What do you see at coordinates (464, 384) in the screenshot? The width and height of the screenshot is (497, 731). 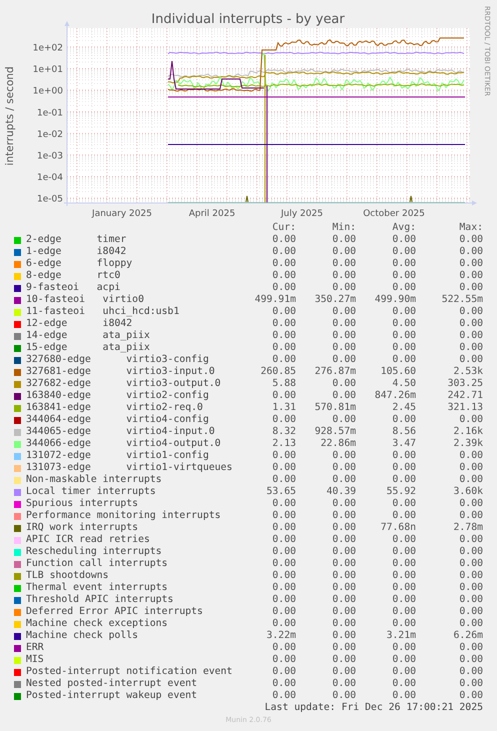 I see `value-text: 303.25` at bounding box center [464, 384].